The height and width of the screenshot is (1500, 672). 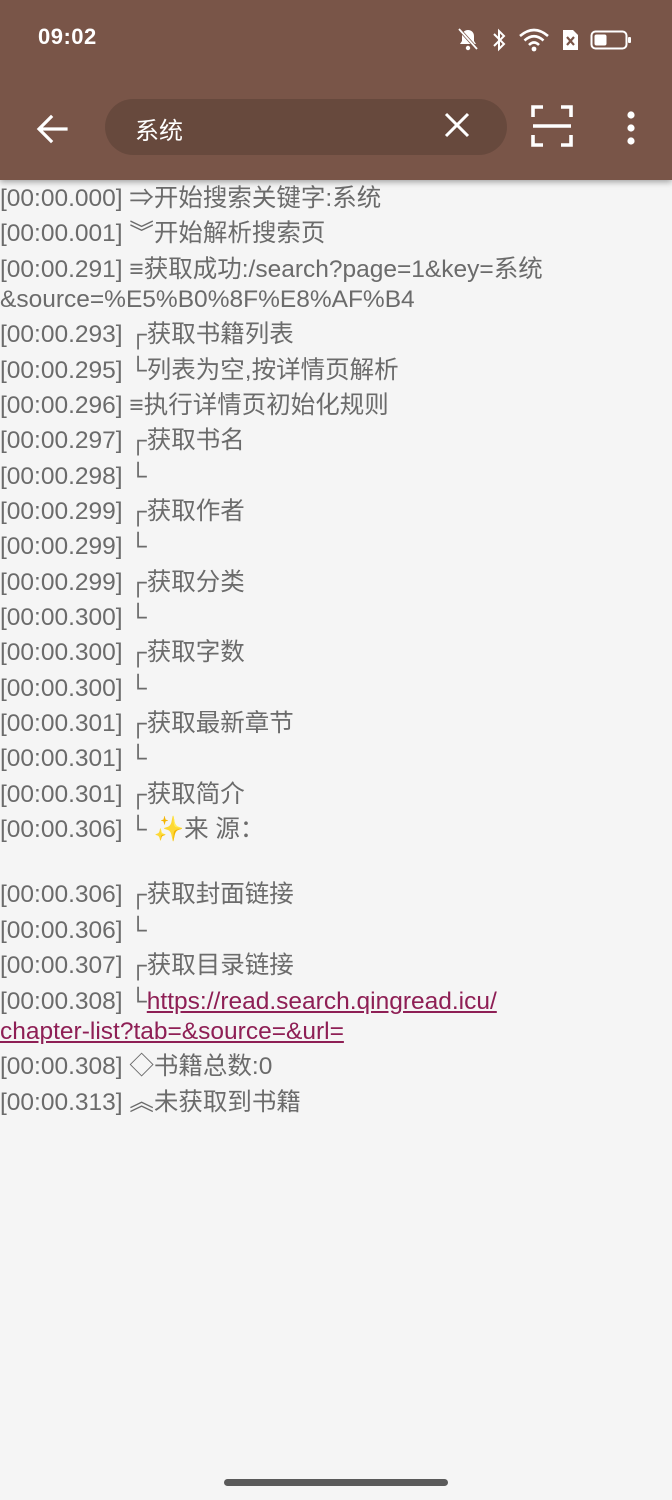 I want to click on app-bar: 09:02 系统, so click(x=336, y=90).